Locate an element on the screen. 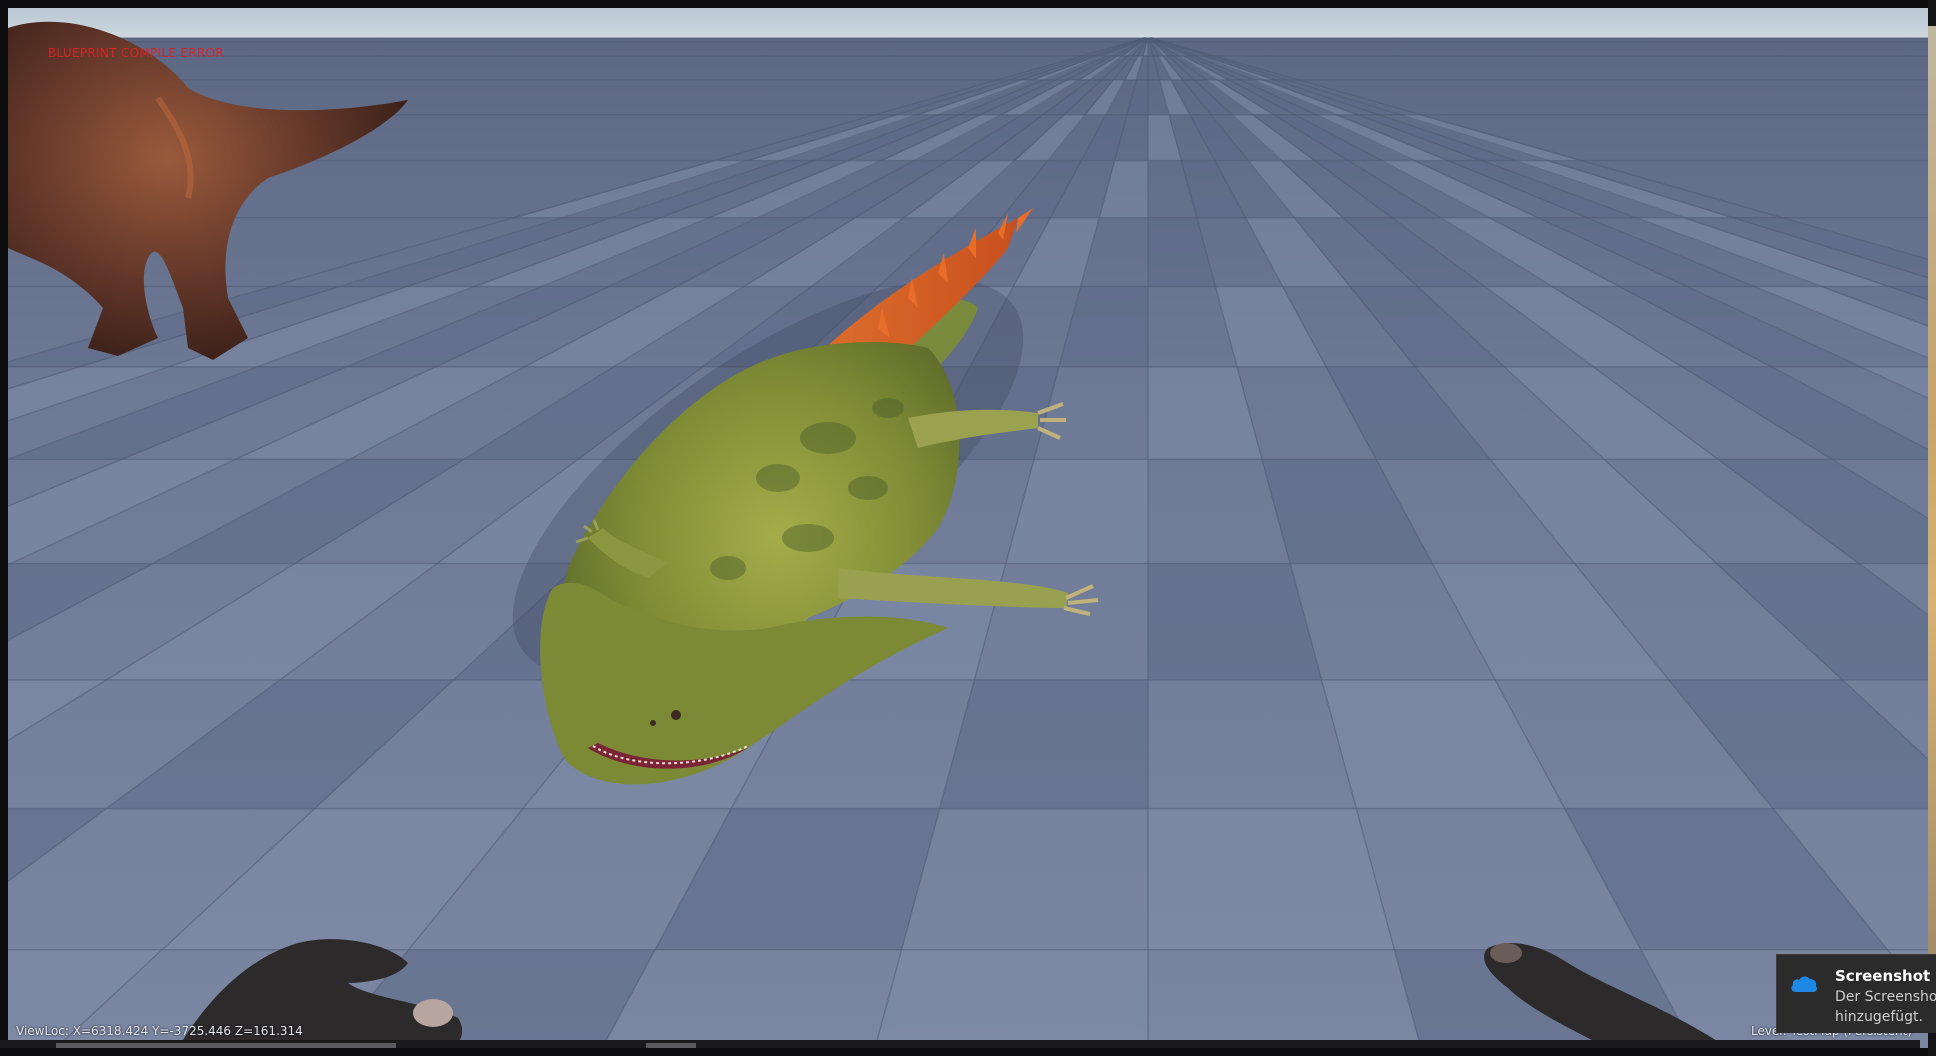  screenshot-notification: Screenshot ge Der Screensho hinzugefügt. is located at coordinates (1856, 993).